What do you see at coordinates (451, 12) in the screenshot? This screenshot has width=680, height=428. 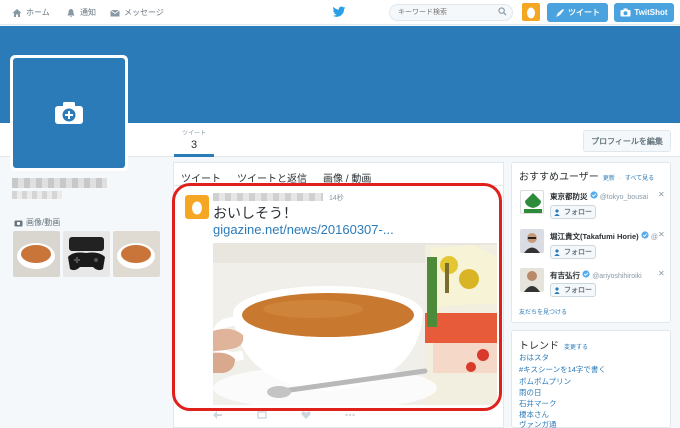 I see `search-input` at bounding box center [451, 12].